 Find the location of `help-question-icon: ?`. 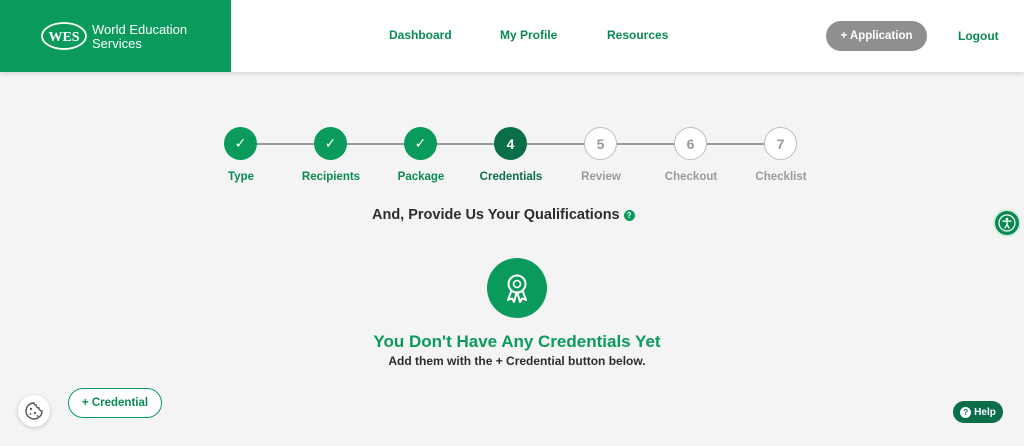

help-question-icon: ? is located at coordinates (966, 412).